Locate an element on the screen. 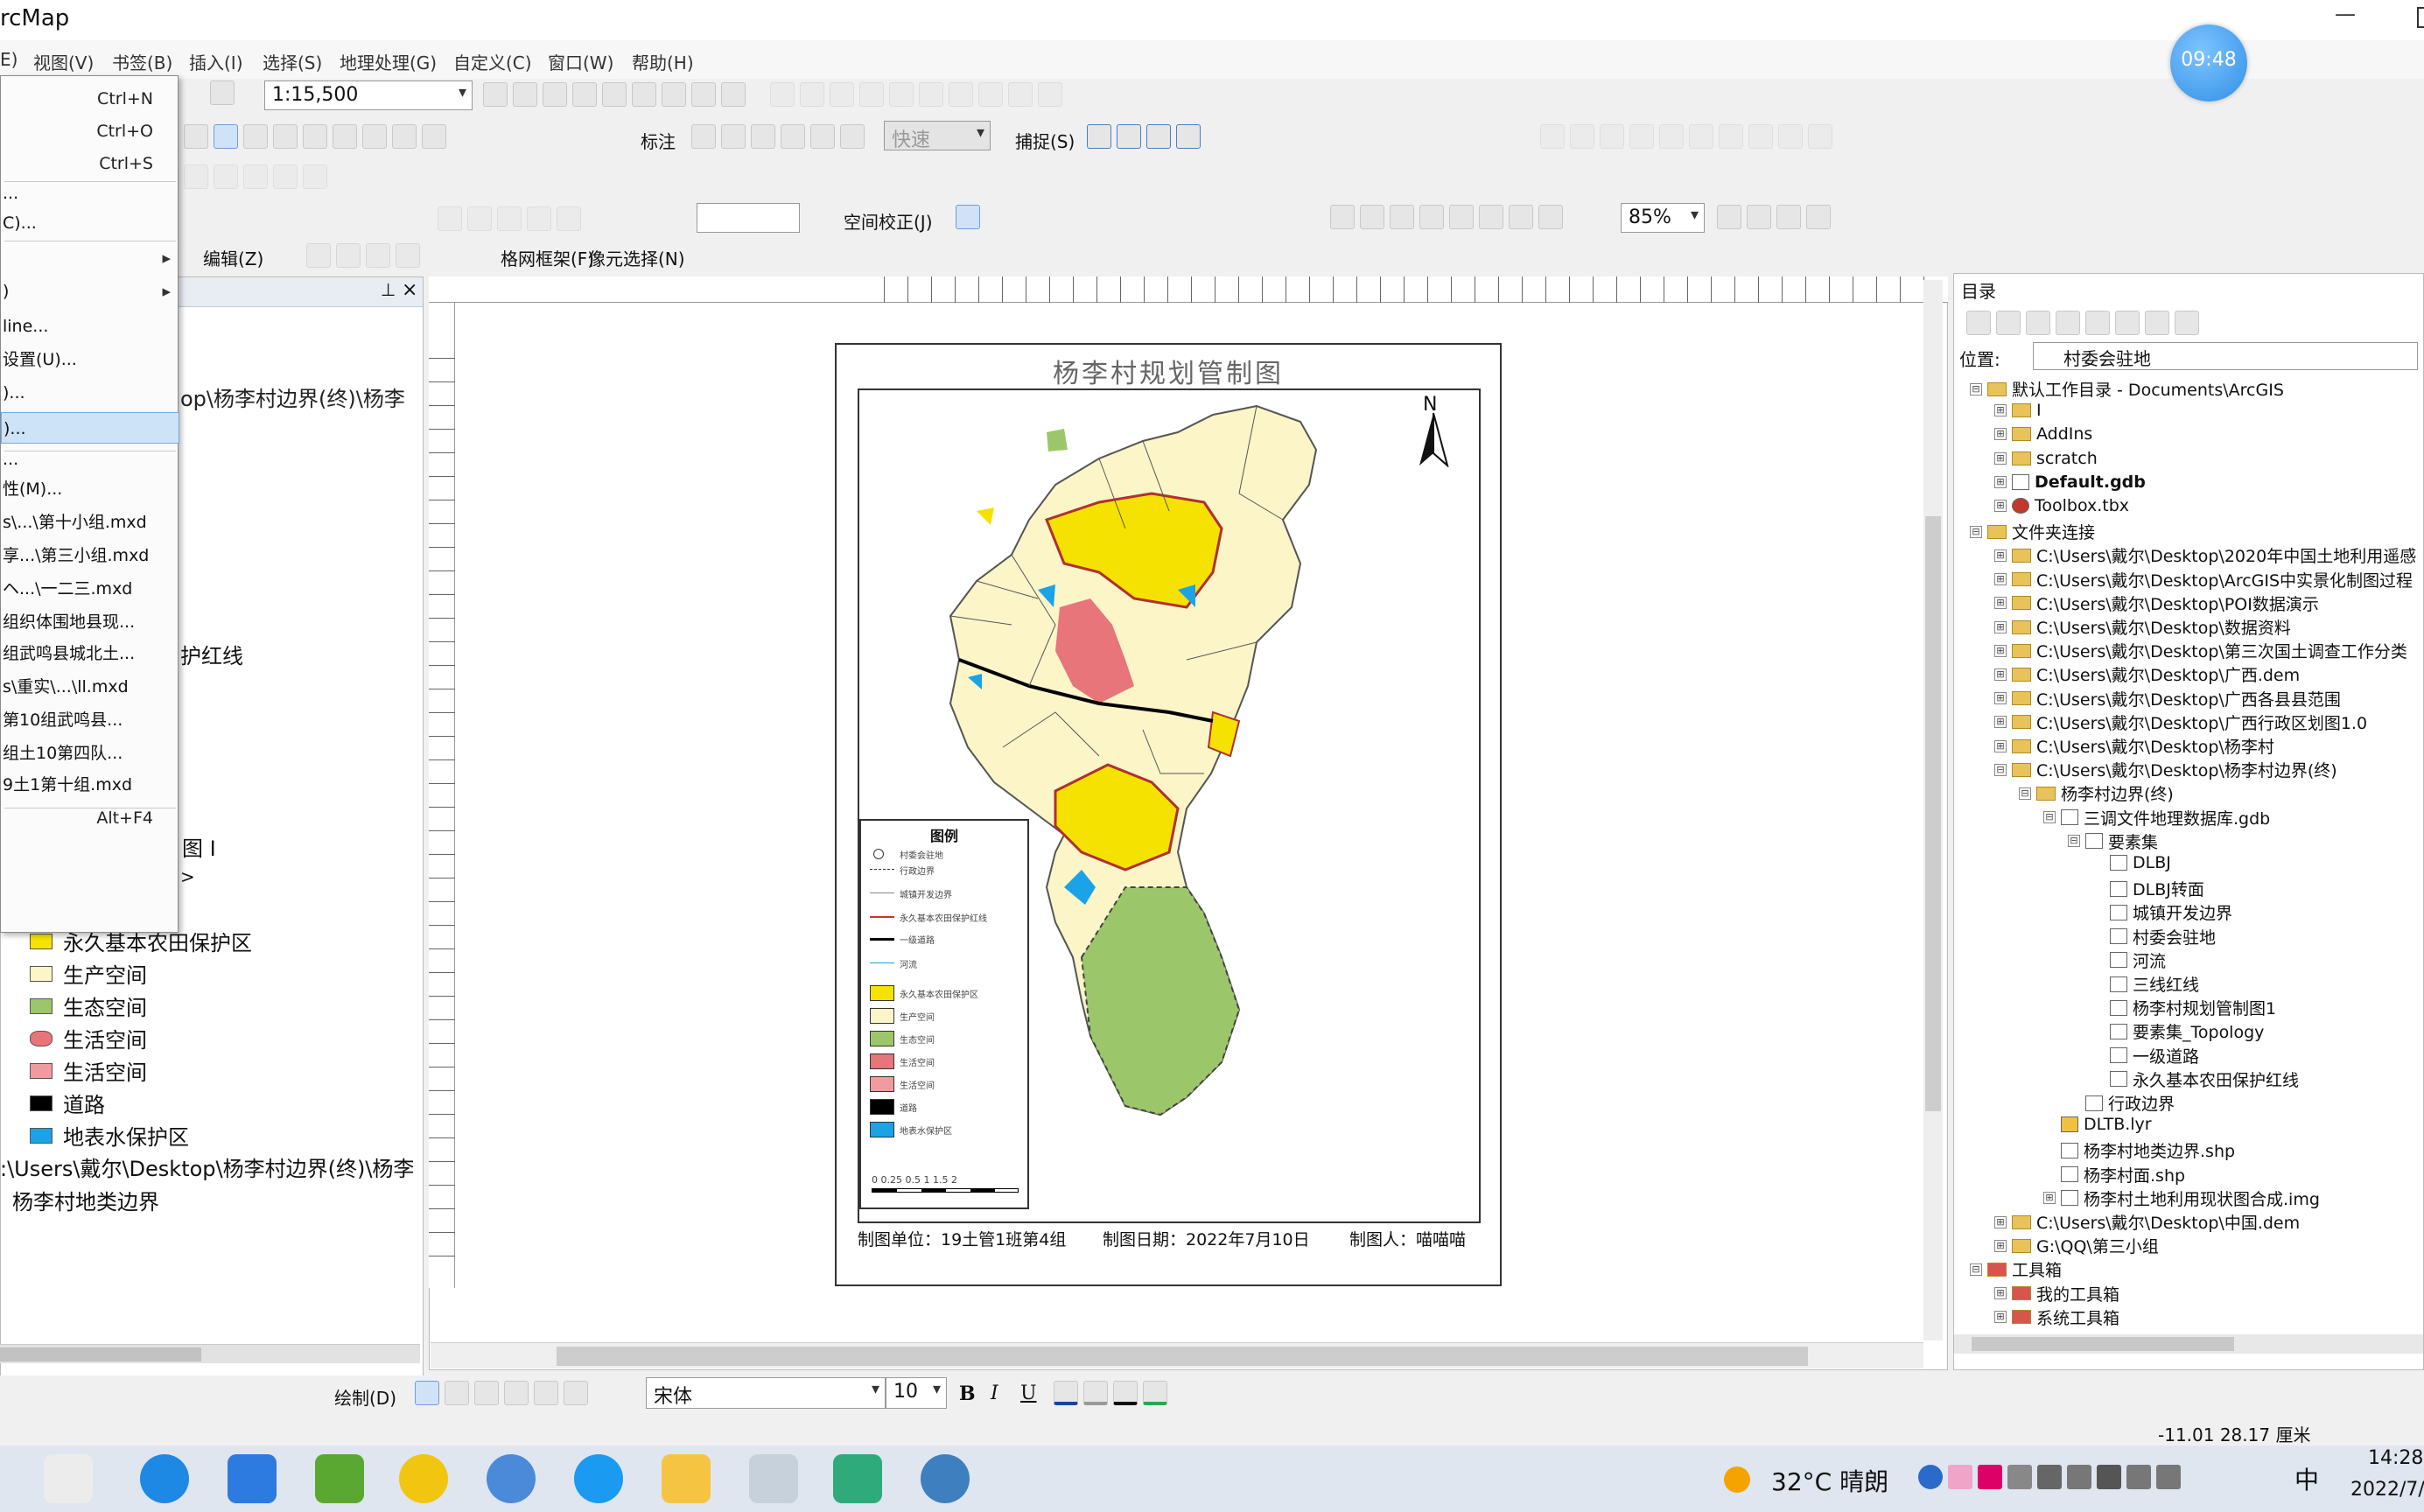 The image size is (2424, 1512). toc-legend-row: 生态空间 is located at coordinates (88, 1005).